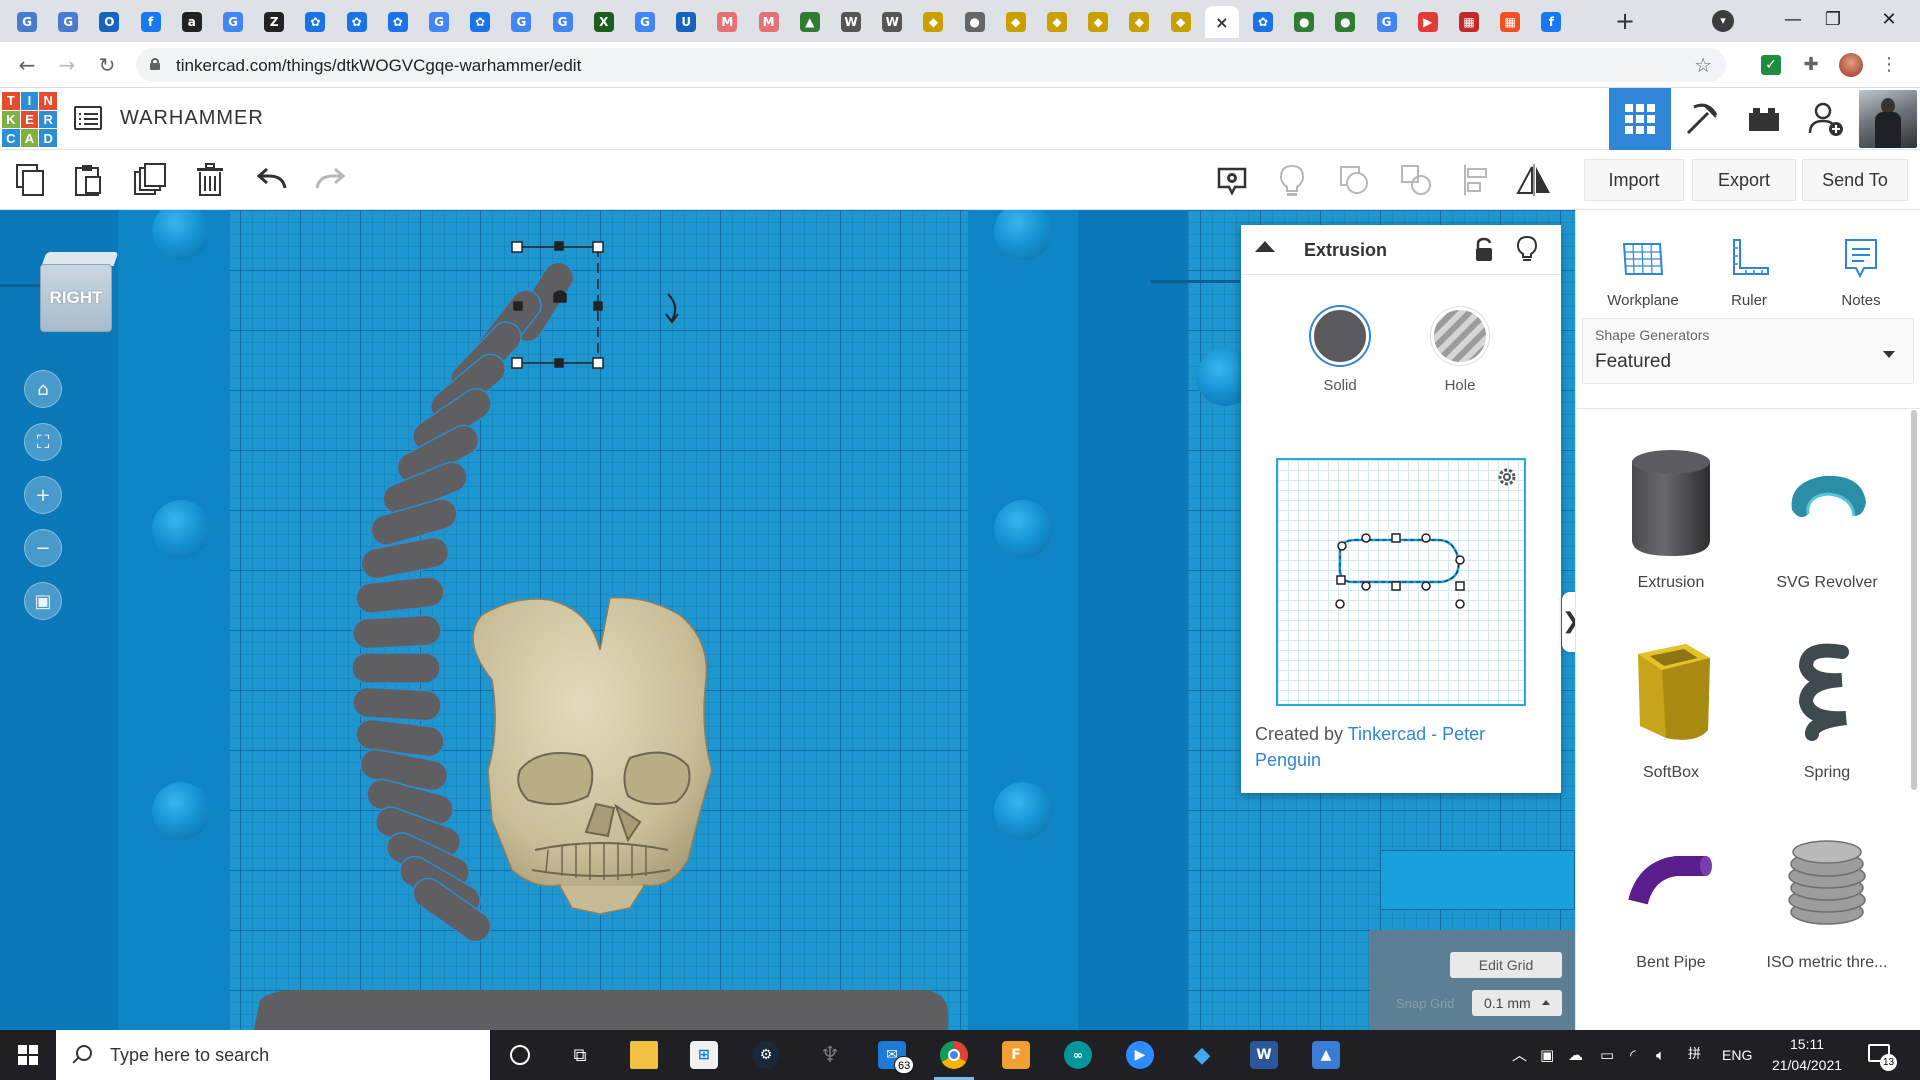 The width and height of the screenshot is (1920, 1080). What do you see at coordinates (1507, 477) in the screenshot?
I see `editor-settings-gear-icon` at bounding box center [1507, 477].